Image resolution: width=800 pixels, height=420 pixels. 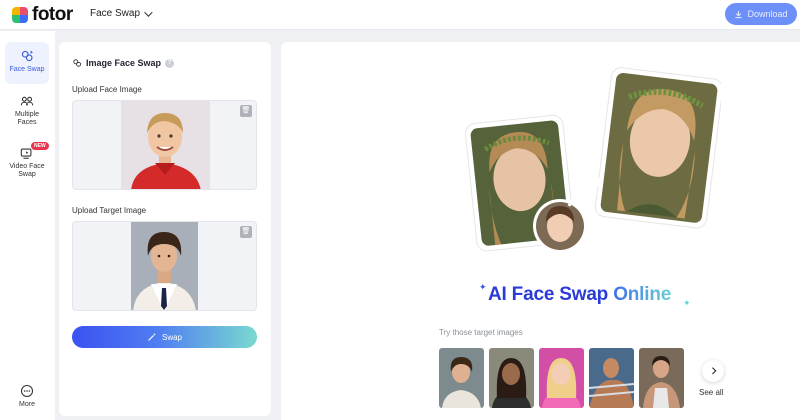 What do you see at coordinates (40, 146) in the screenshot?
I see `new-badge: NEW` at bounding box center [40, 146].